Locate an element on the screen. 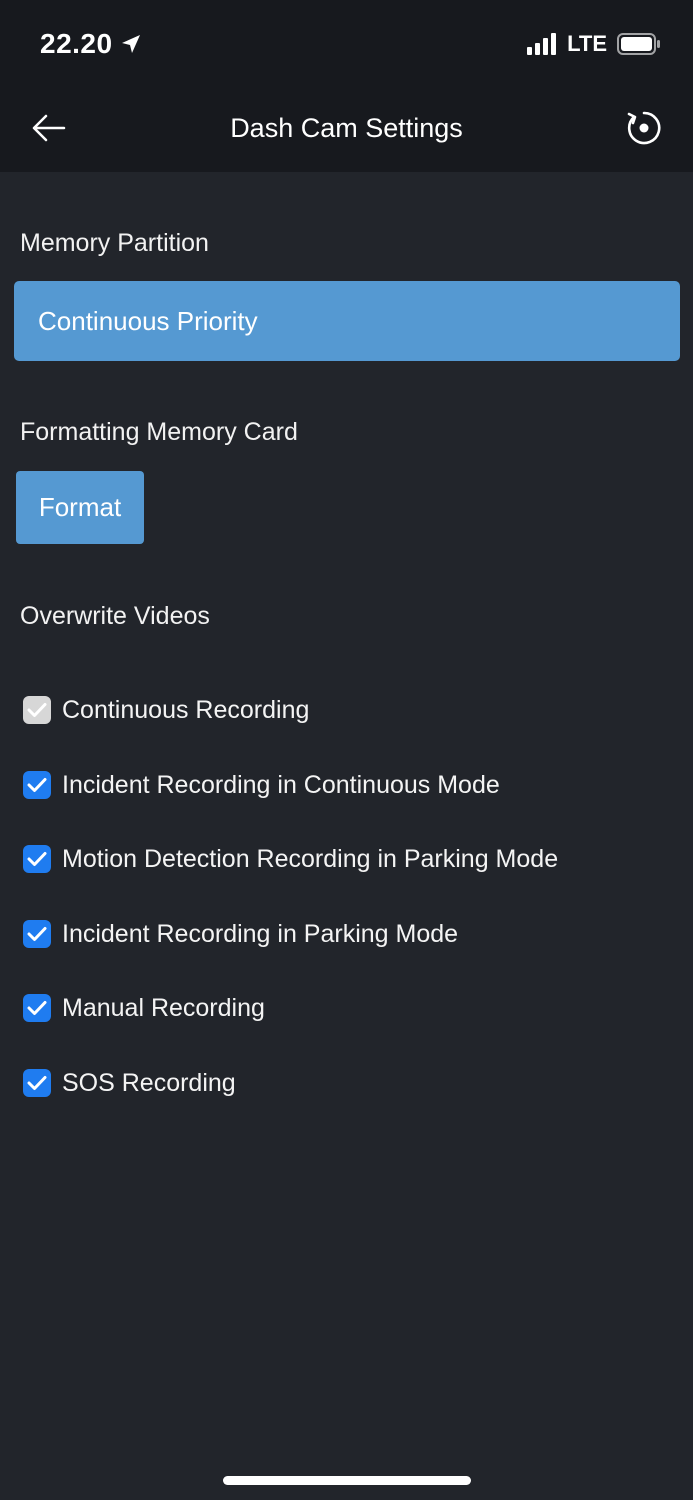  checkbox-row-incident-continuous: Incident Recording in Continuous Mode is located at coordinates (261, 785).